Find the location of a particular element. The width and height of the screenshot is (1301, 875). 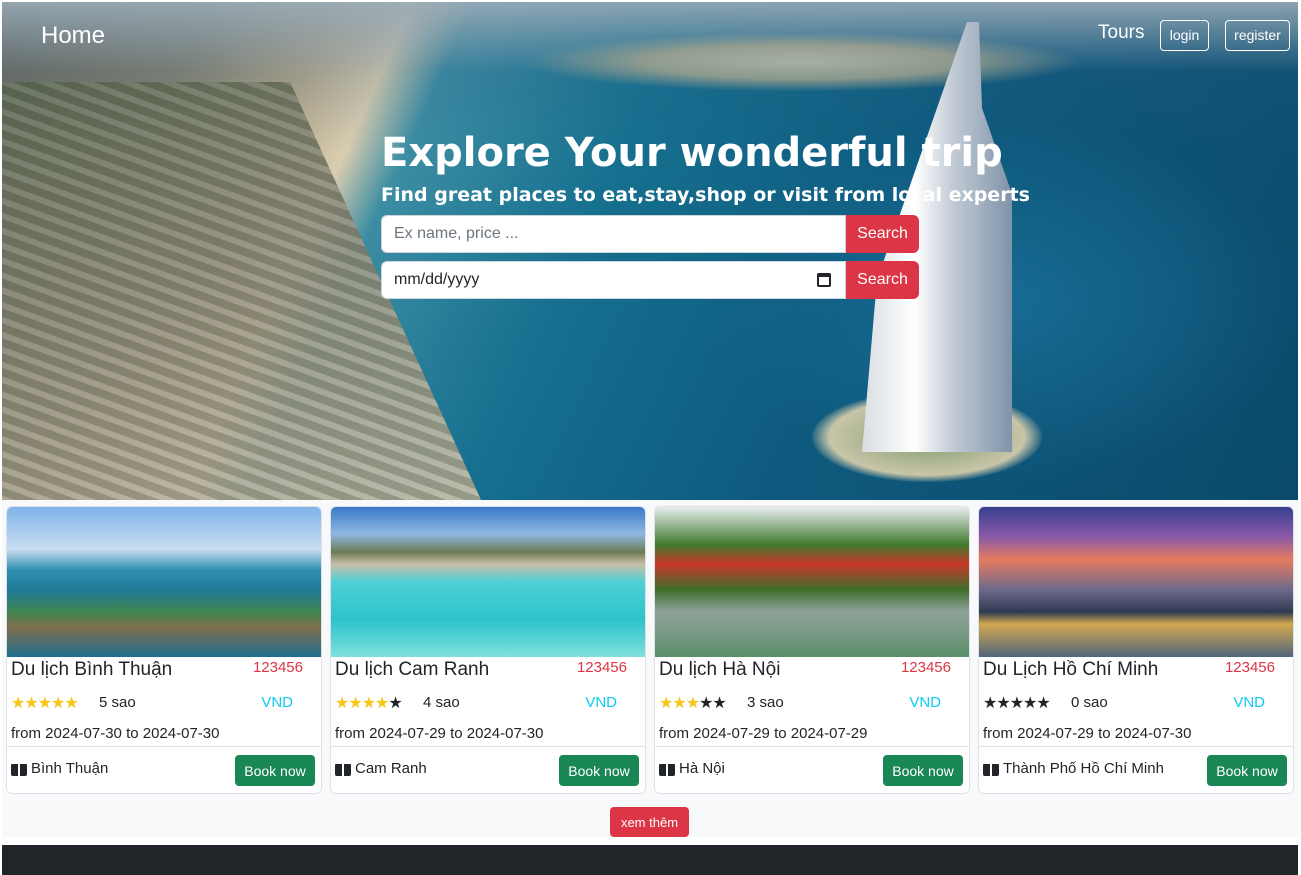

nav-tours-link: Tours is located at coordinates (1121, 33).